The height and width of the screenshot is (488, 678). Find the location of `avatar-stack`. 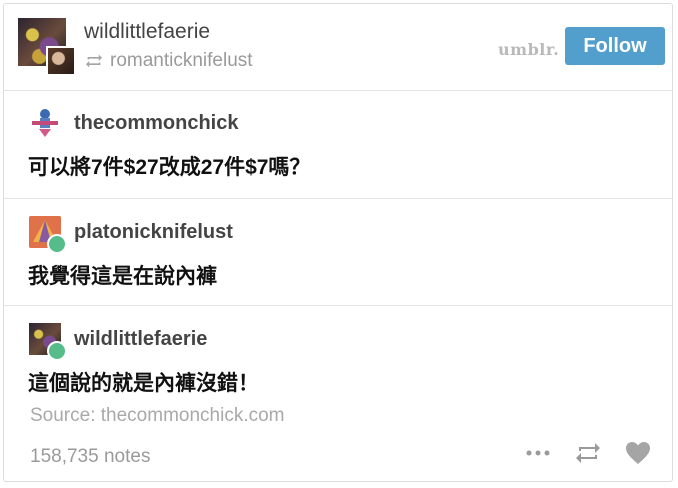

avatar-stack is located at coordinates (47, 47).